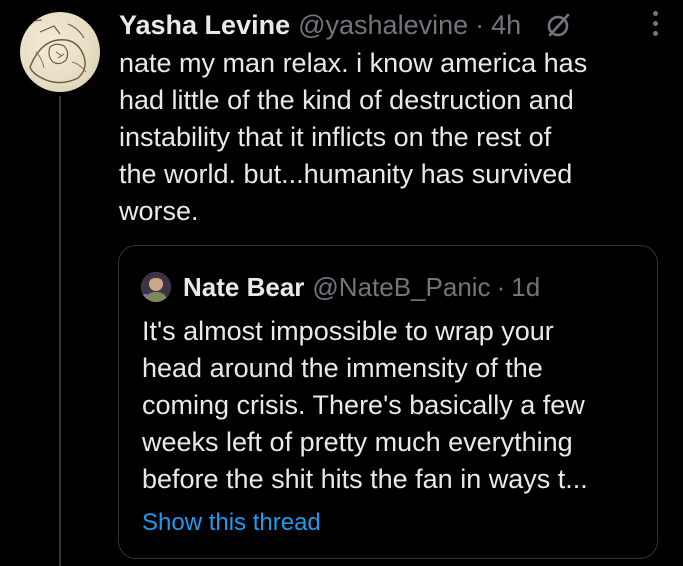  I want to click on grok-slash-circle-icon, so click(558, 25).